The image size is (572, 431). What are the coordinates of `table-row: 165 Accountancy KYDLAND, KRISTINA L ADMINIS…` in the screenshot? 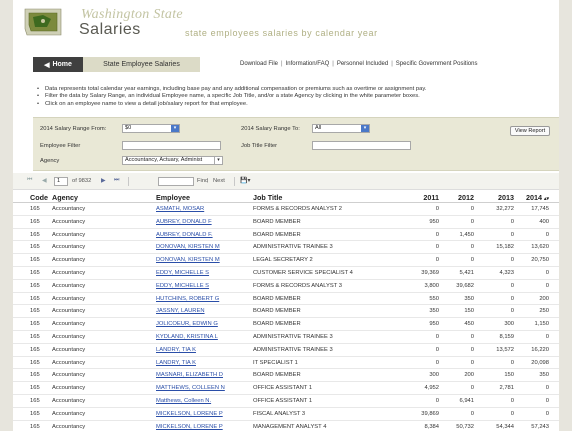 It's located at (286, 337).